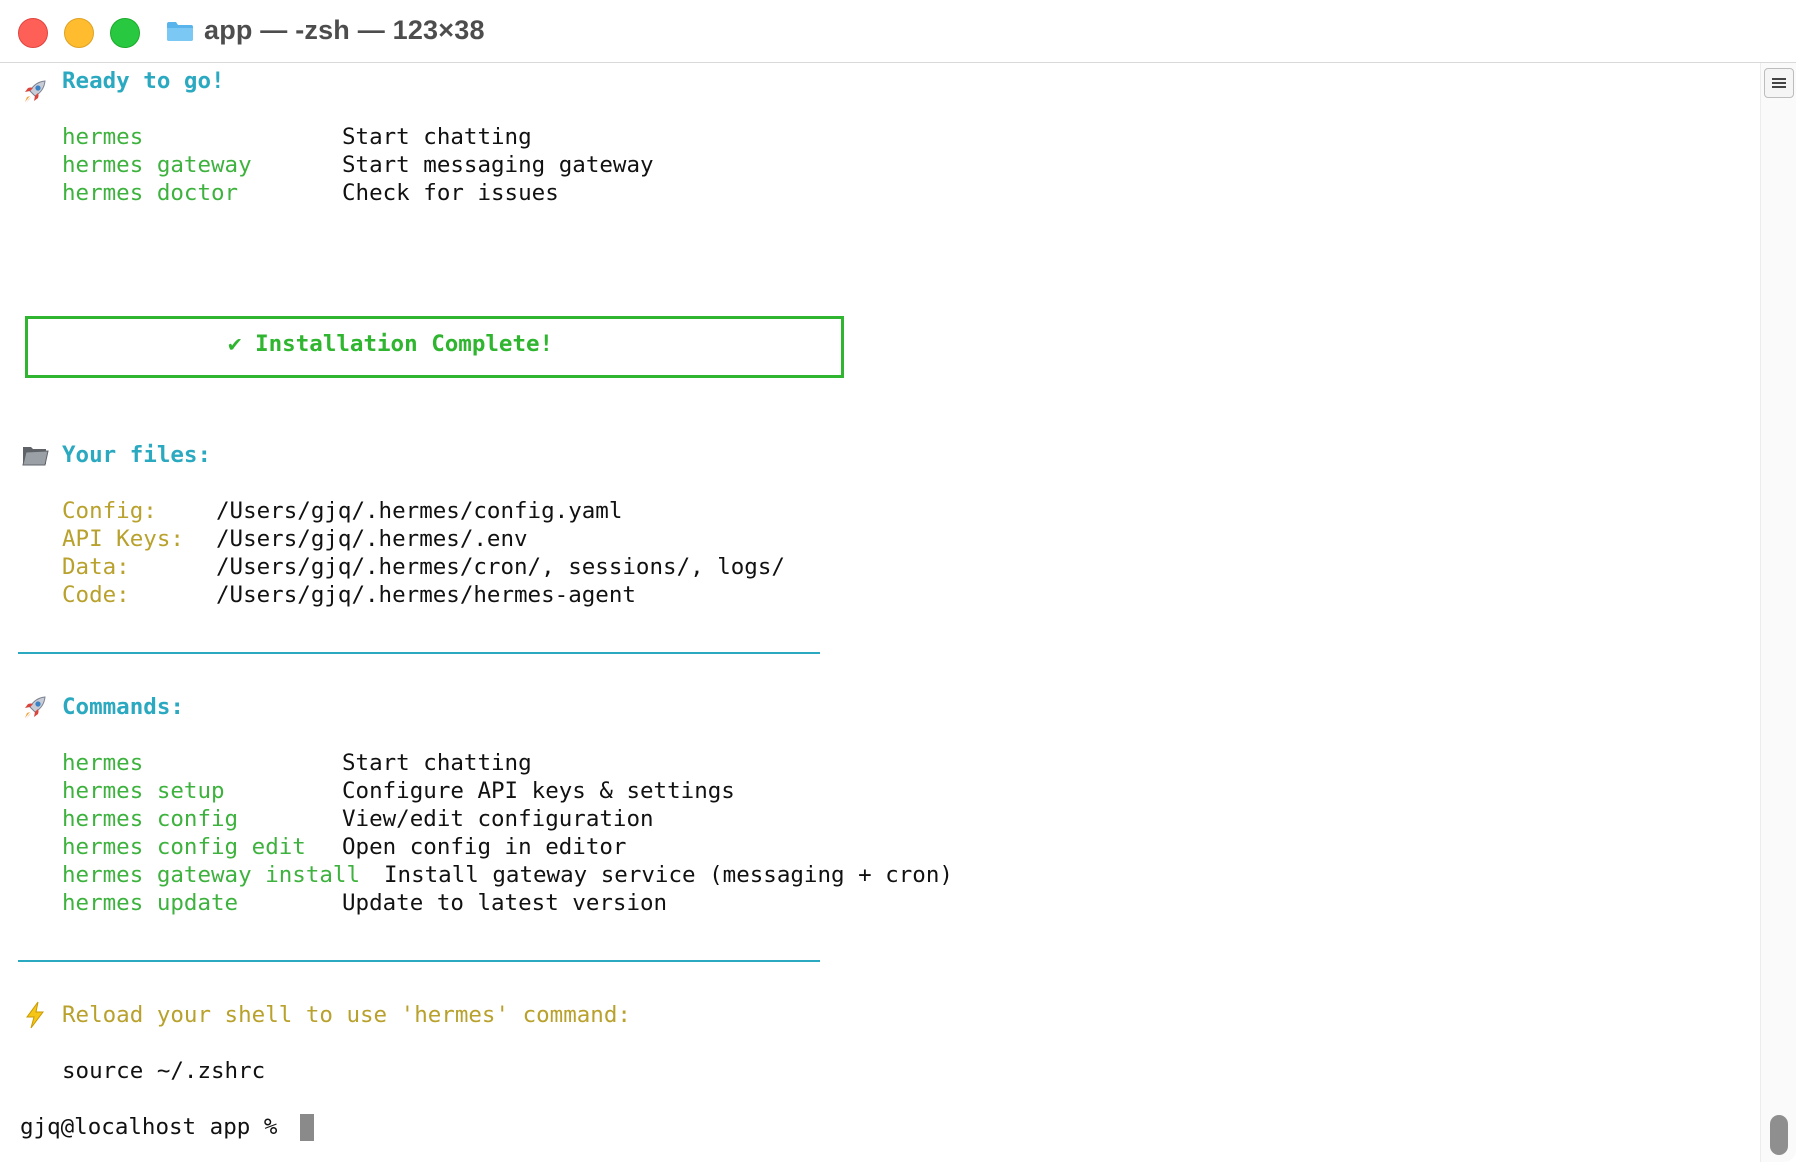  Describe the element at coordinates (164, 1071) in the screenshot. I see `reload-command: source ~/.zshrc` at that location.